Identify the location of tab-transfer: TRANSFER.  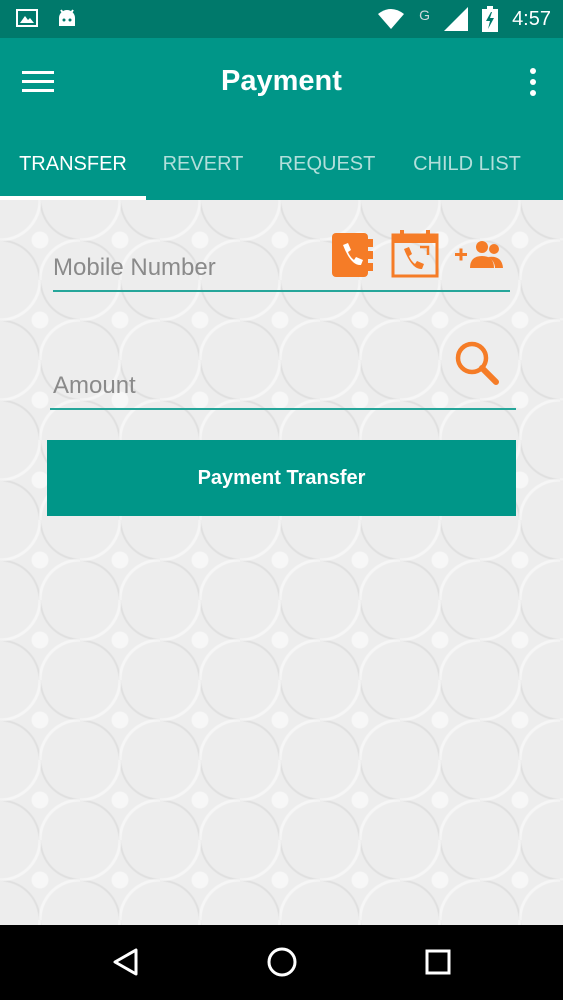
(73, 173).